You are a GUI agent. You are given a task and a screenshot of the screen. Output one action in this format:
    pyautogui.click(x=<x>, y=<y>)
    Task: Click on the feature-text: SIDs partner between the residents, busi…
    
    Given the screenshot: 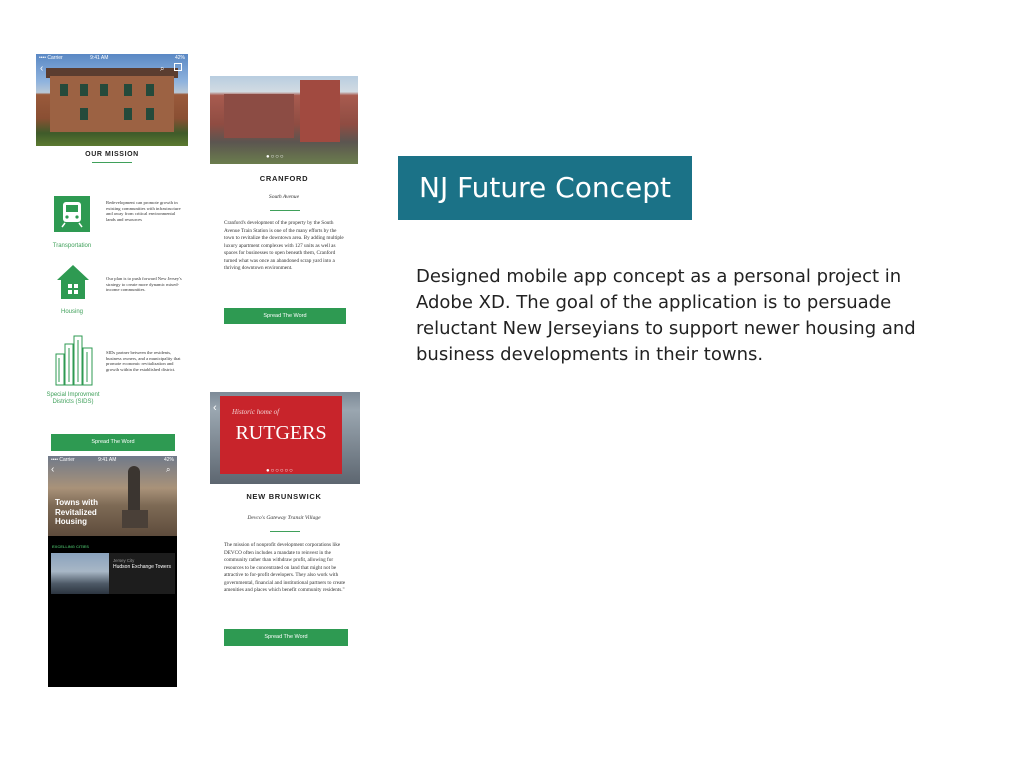 What is the action you would take?
    pyautogui.click(x=143, y=361)
    